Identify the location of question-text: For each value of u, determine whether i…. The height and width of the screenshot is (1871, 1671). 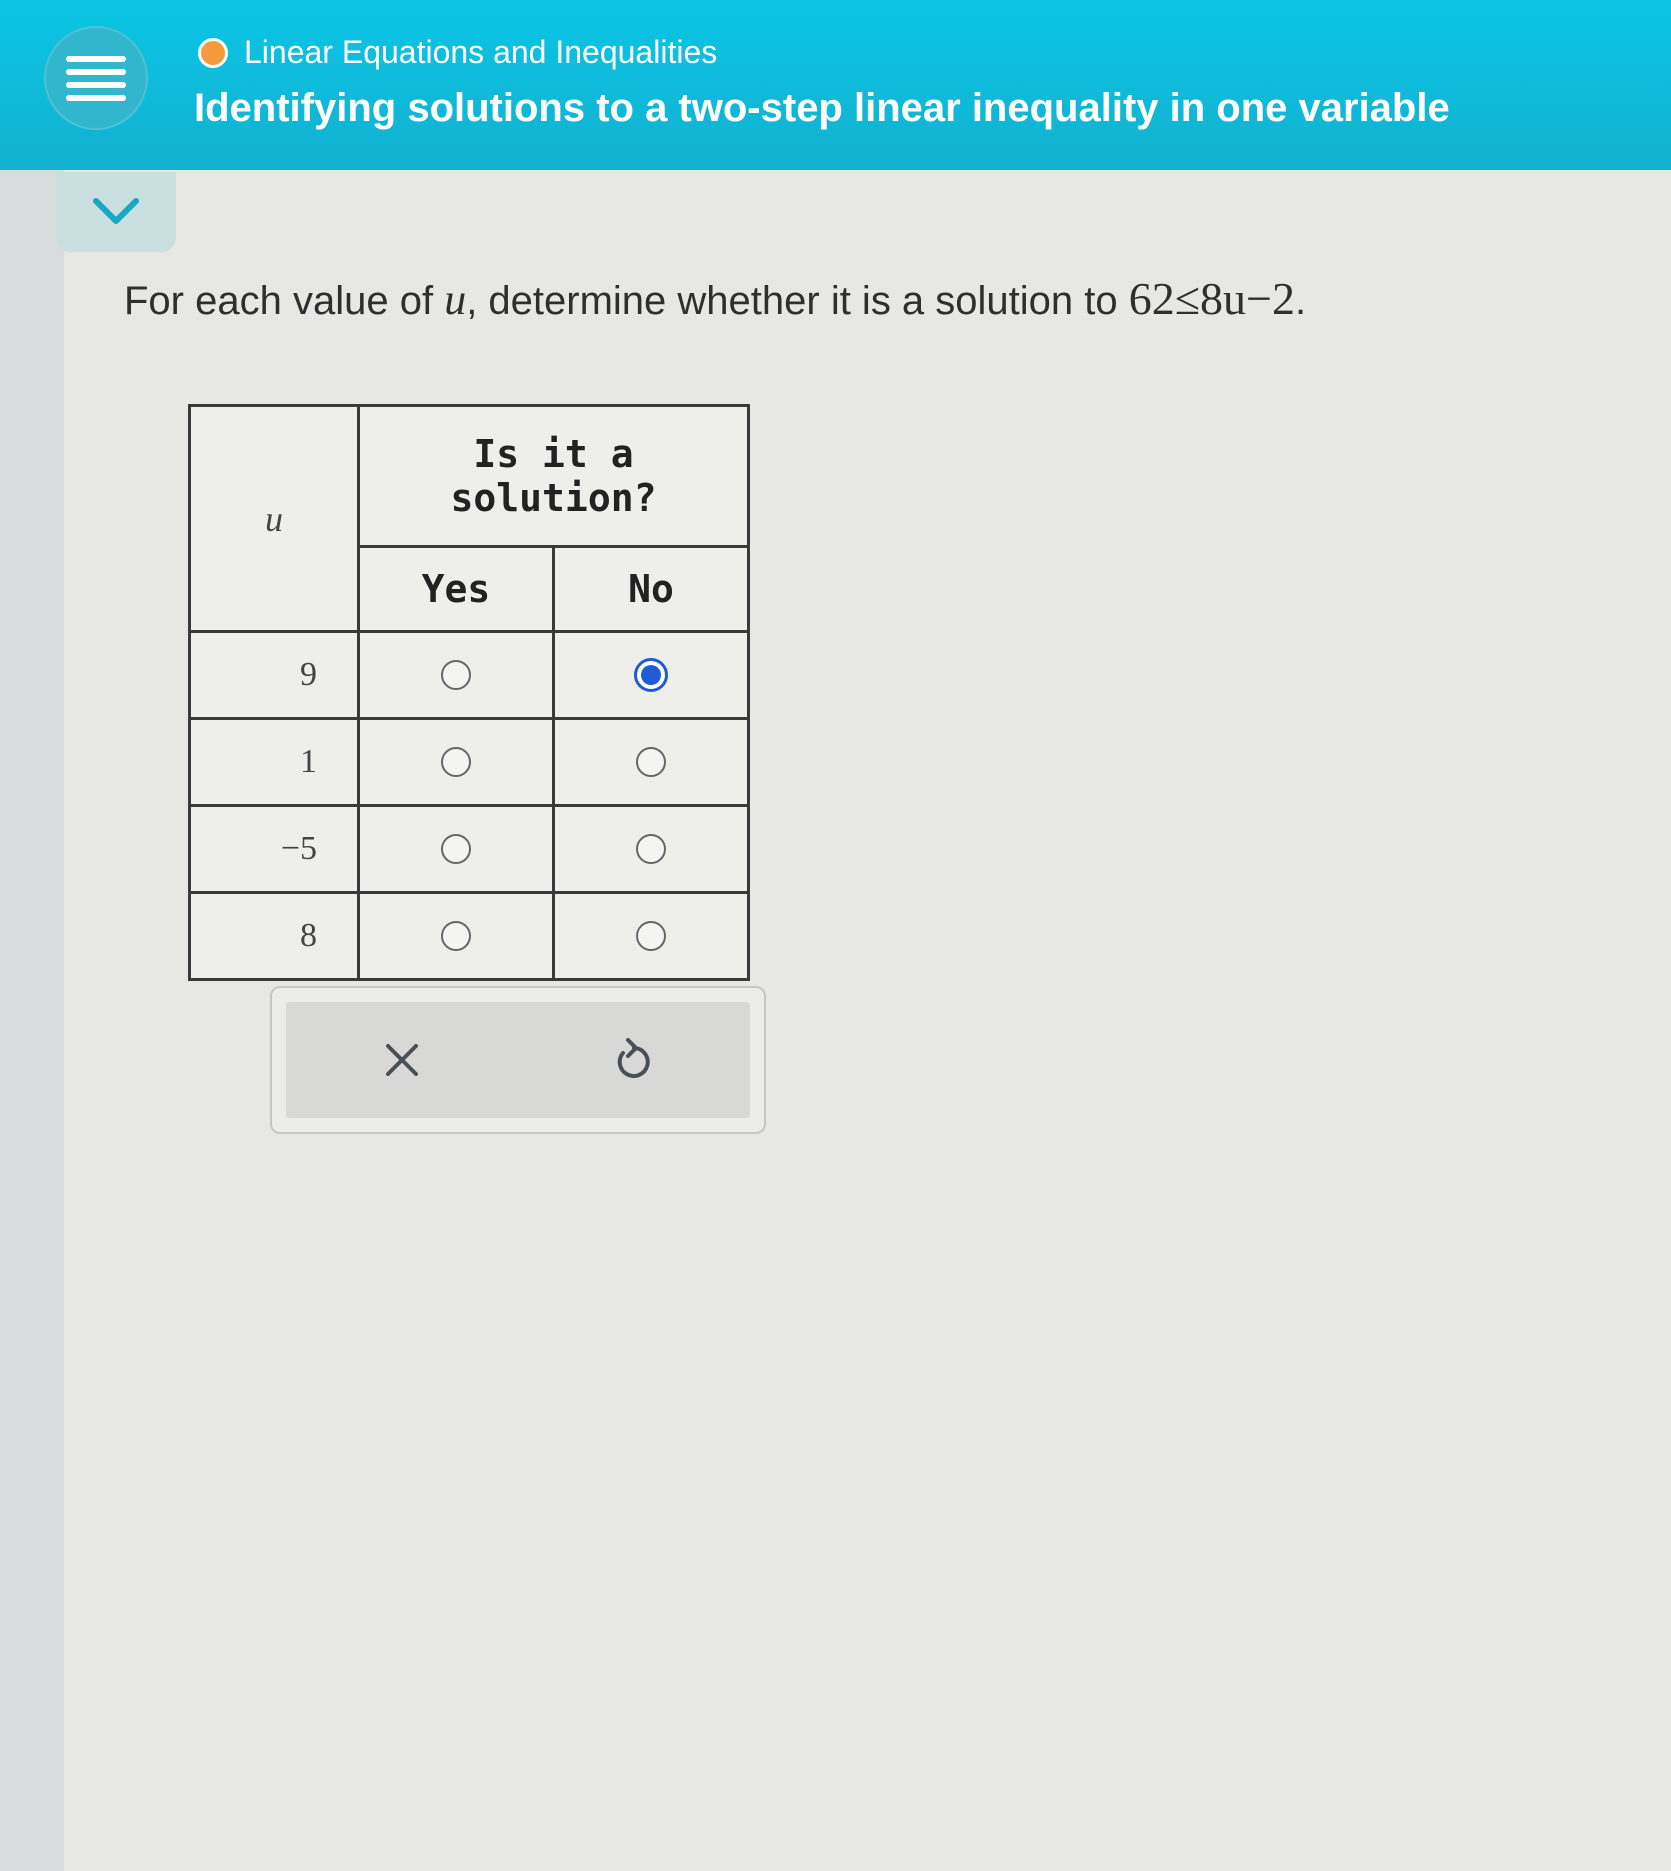
(715, 298).